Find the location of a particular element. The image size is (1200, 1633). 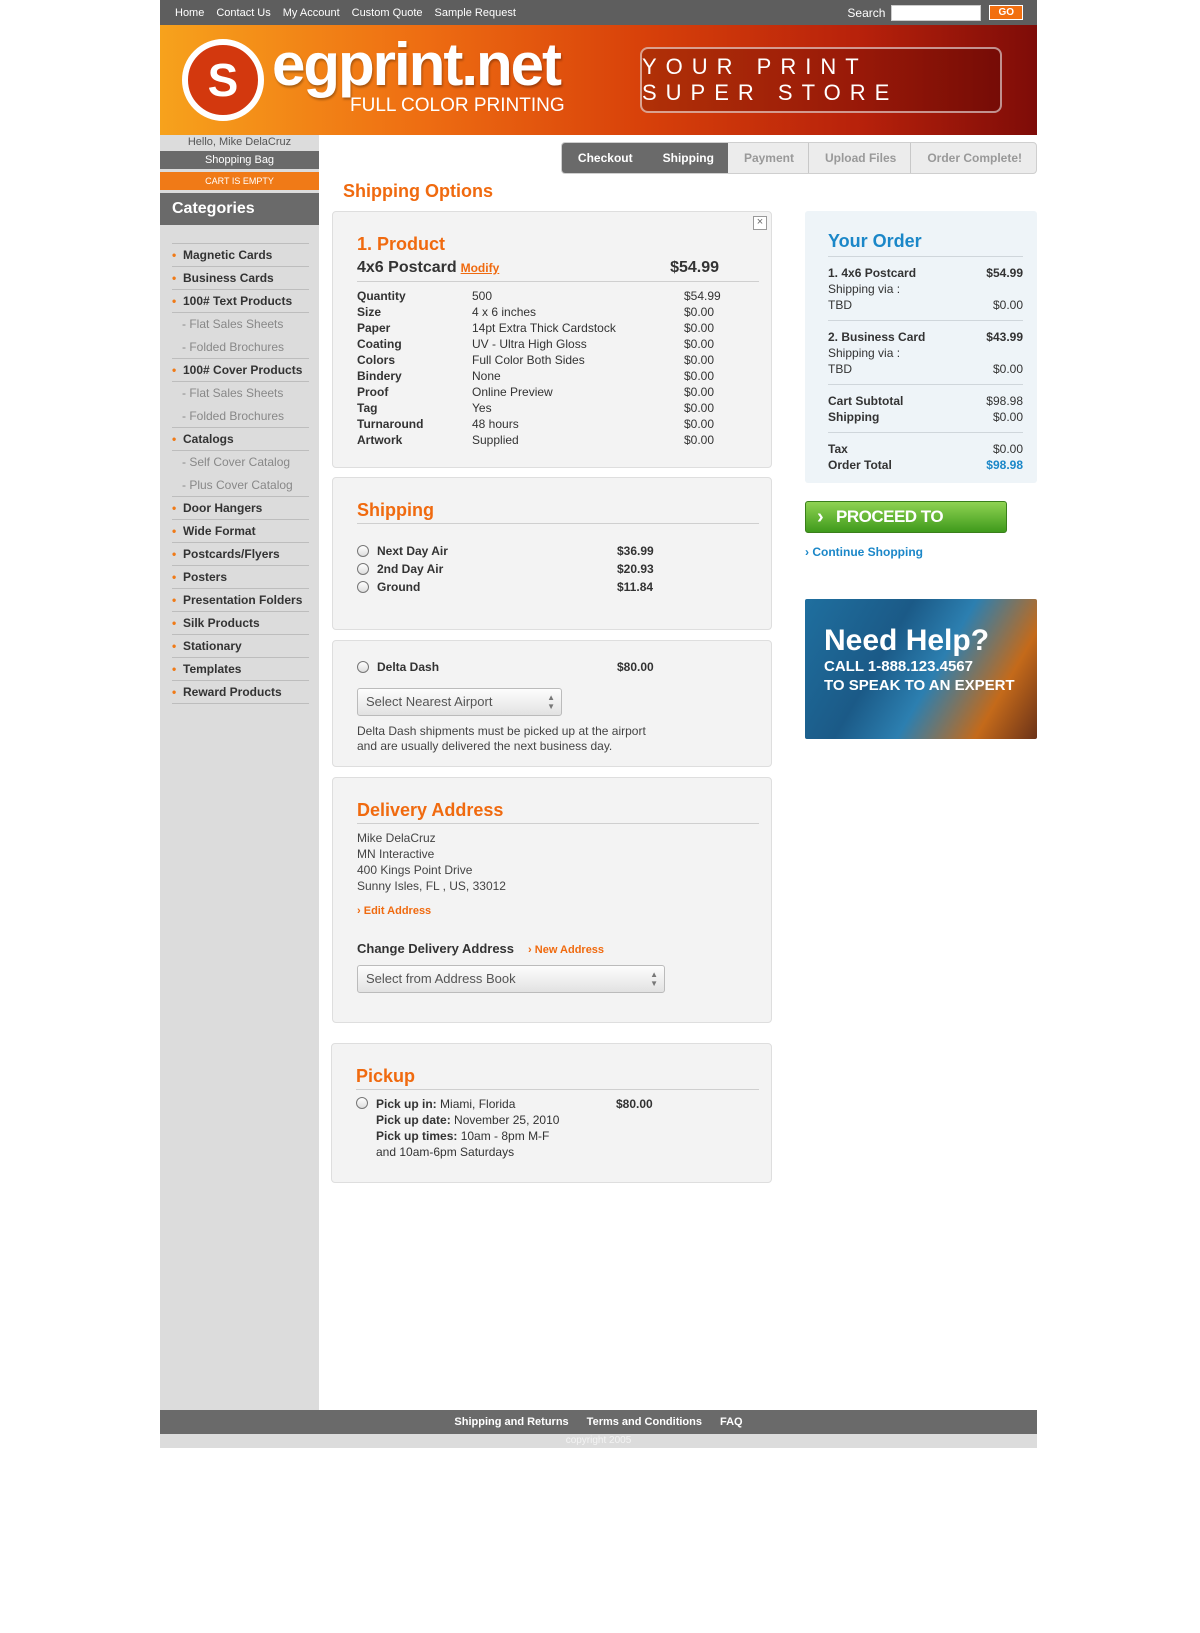

delta-dash-label: Delta Dash is located at coordinates (408, 667).